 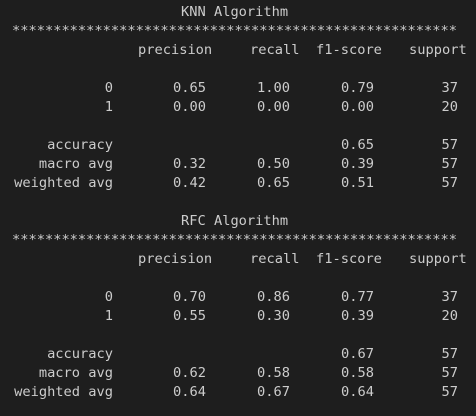 What do you see at coordinates (273, 392) in the screenshot?
I see `recall-value: 0.67` at bounding box center [273, 392].